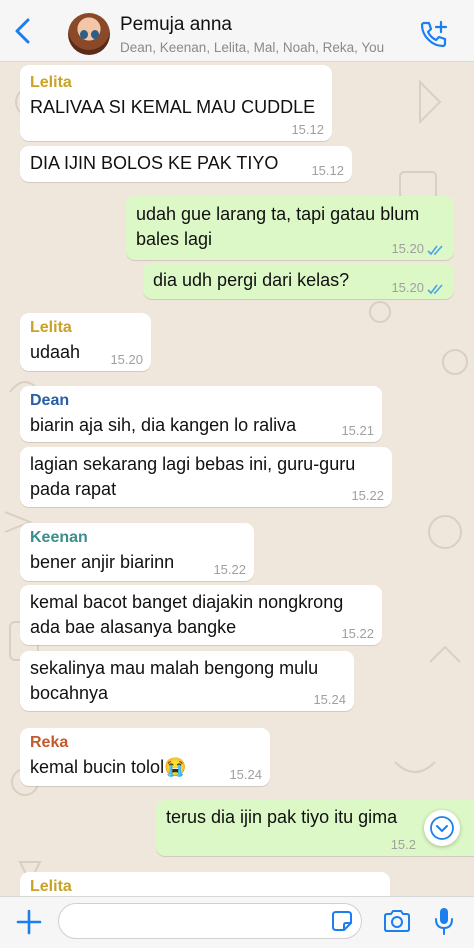 This screenshot has height=948, width=474. What do you see at coordinates (434, 34) in the screenshot?
I see `phone-plus-icon` at bounding box center [434, 34].